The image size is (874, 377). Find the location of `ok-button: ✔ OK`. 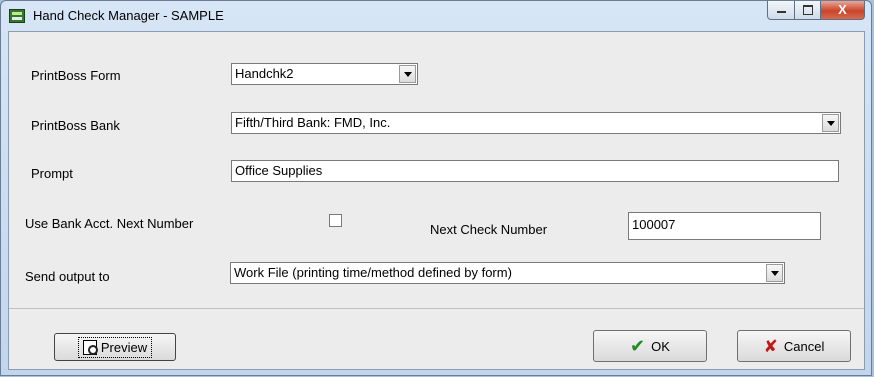

ok-button: ✔ OK is located at coordinates (650, 346).